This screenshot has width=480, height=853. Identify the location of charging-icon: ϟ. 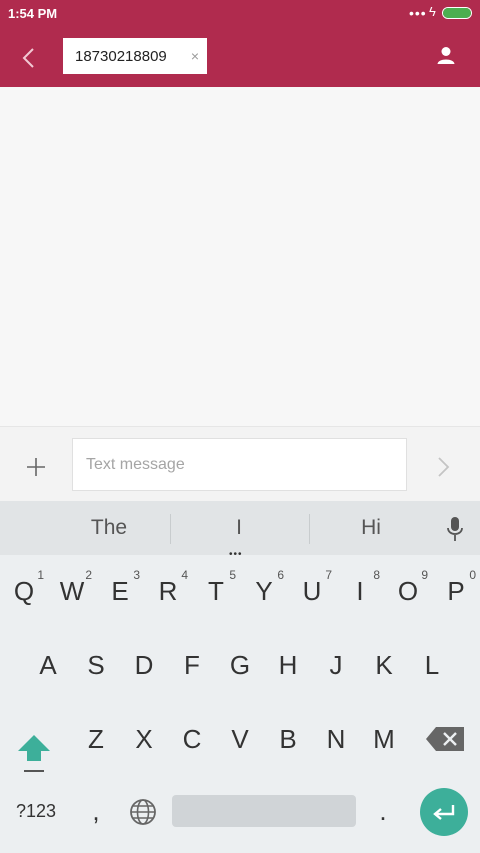
(432, 11).